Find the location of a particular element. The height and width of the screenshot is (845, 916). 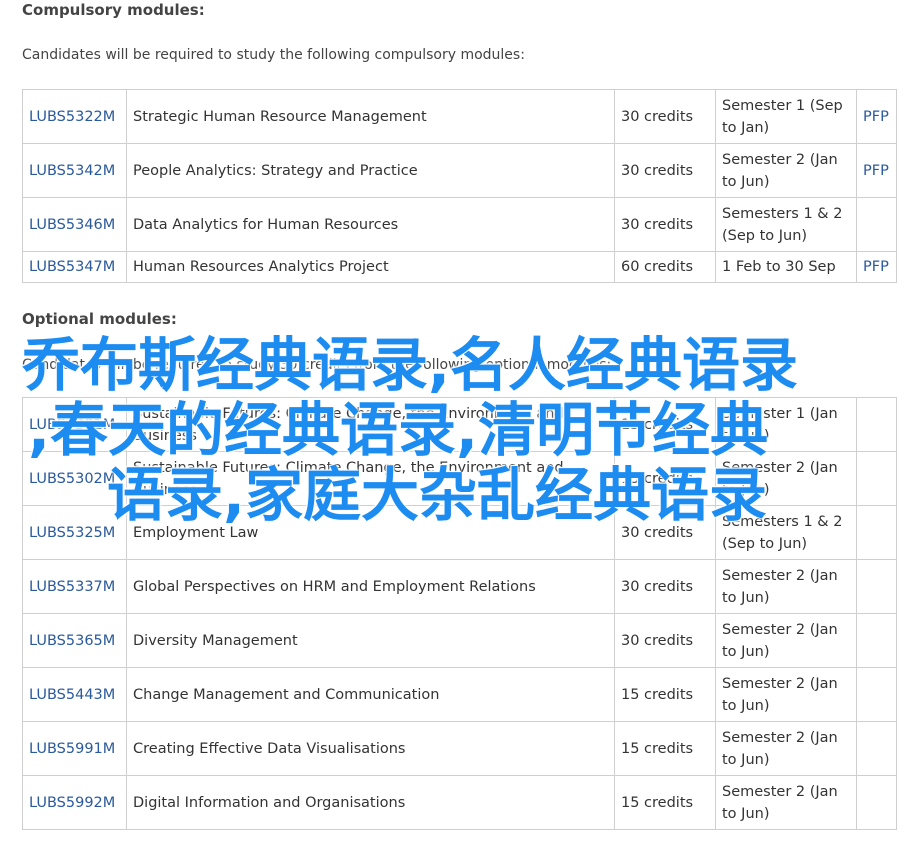

module-title-cell: Strategic Human Resource Management is located at coordinates (370, 116).